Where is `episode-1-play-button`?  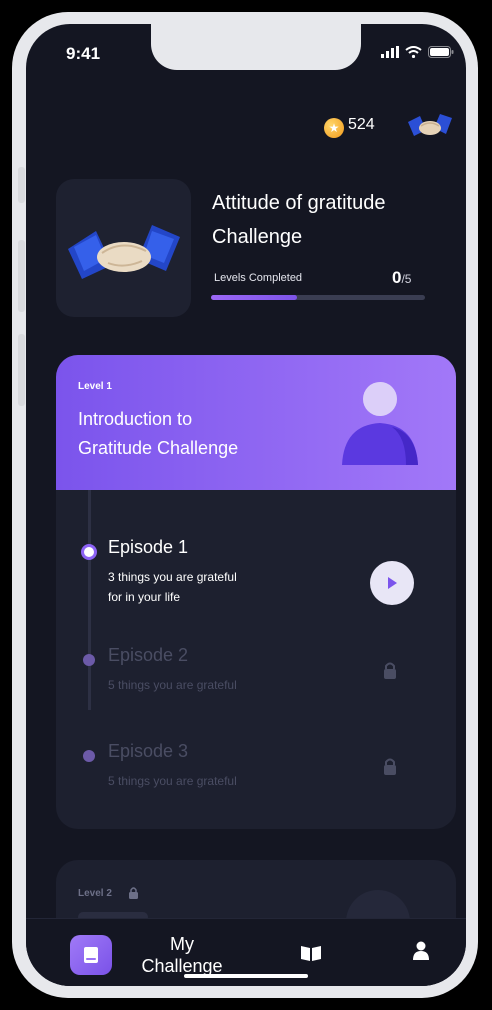
episode-1-play-button is located at coordinates (392, 583).